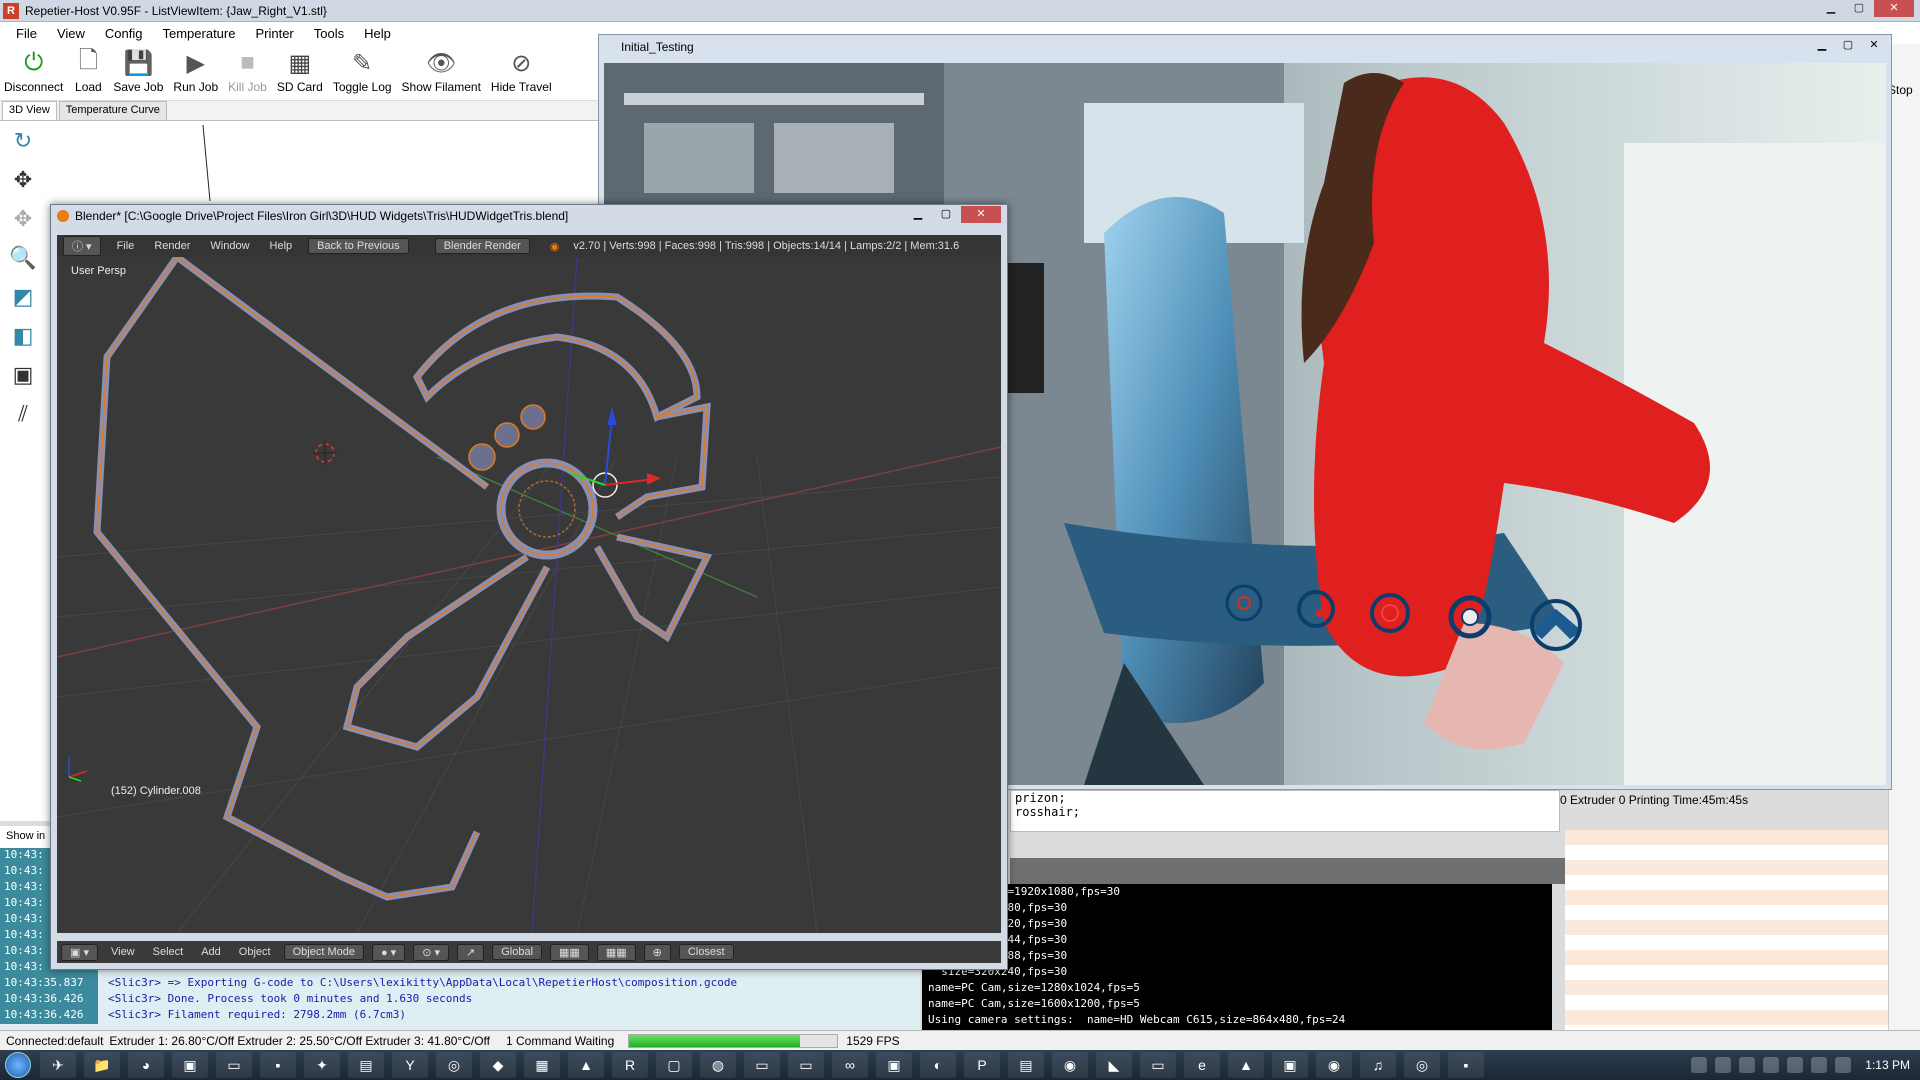  Describe the element at coordinates (138, 69) in the screenshot. I see `save-job-button: 💾 Save Job` at that location.